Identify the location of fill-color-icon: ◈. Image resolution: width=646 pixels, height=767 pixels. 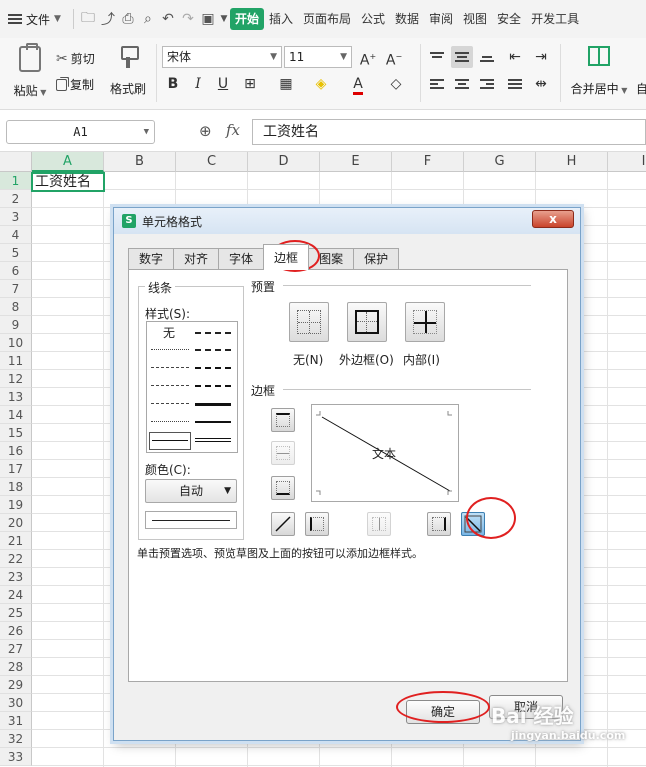
(321, 84).